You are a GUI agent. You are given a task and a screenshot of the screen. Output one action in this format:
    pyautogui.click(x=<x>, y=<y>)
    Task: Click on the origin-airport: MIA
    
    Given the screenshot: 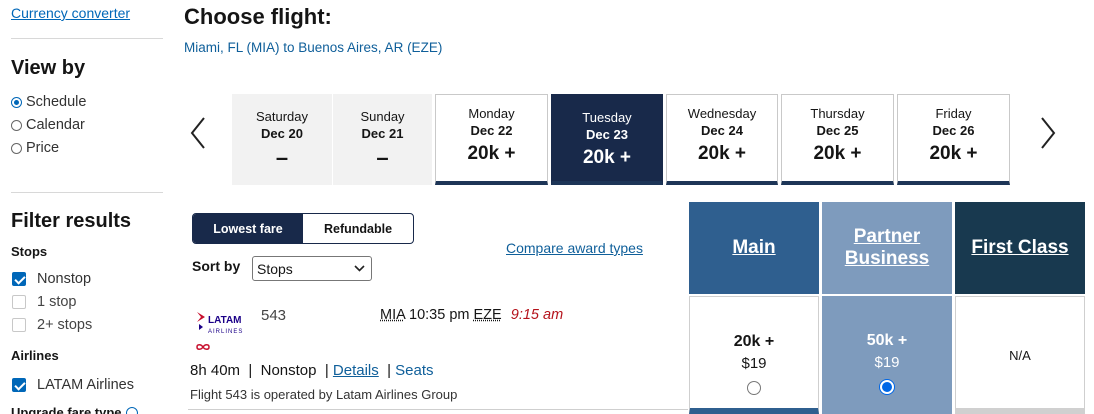 What is the action you would take?
    pyautogui.click(x=392, y=315)
    